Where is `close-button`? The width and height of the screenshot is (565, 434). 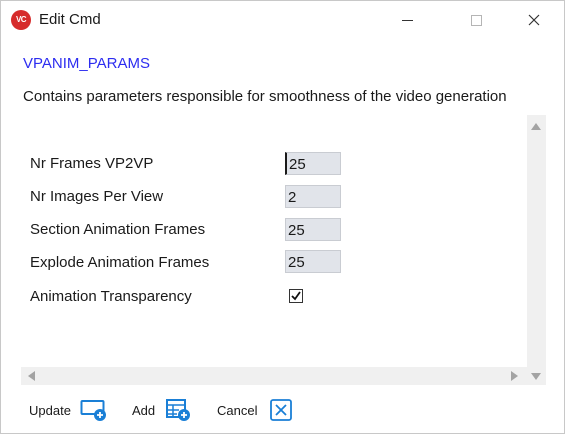
close-button is located at coordinates (534, 20).